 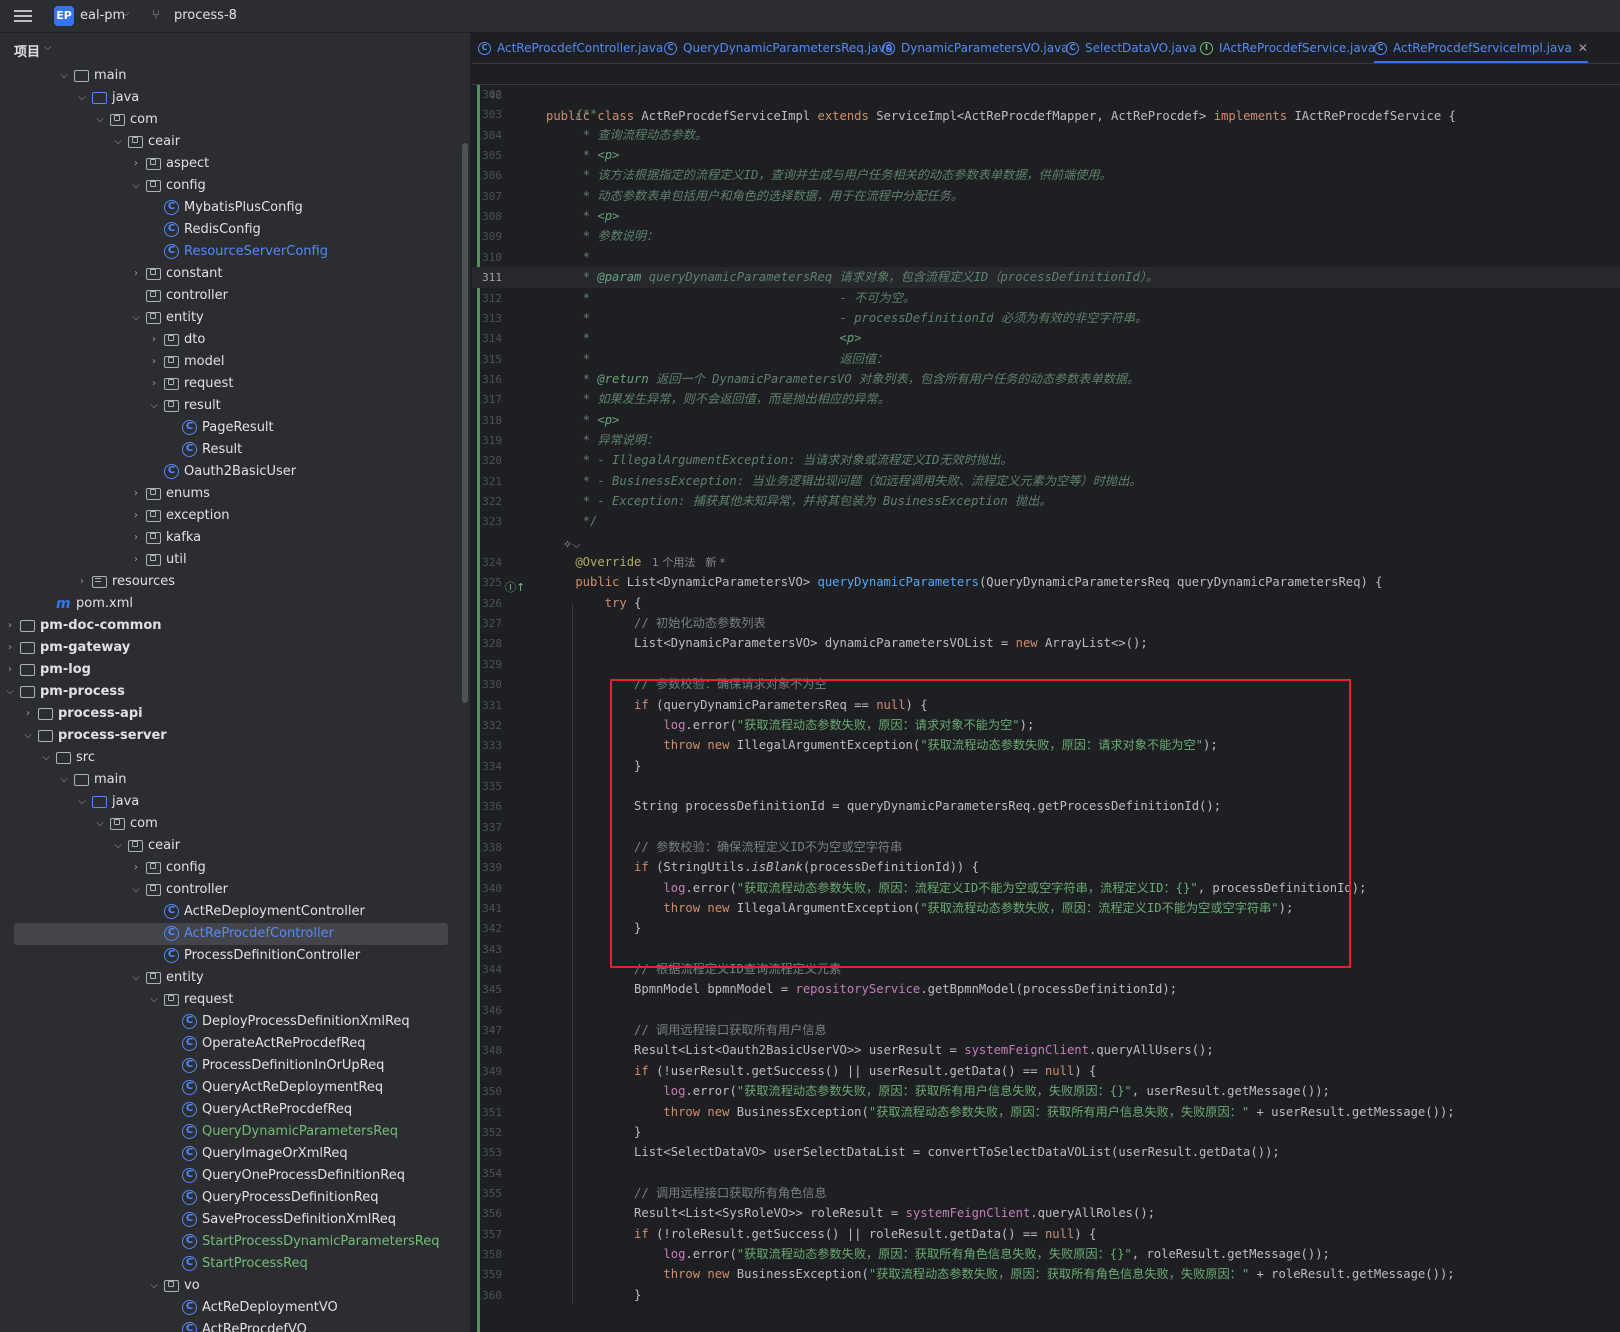 What do you see at coordinates (1046, 216) in the screenshot?
I see `code-line: 308 * <p>` at bounding box center [1046, 216].